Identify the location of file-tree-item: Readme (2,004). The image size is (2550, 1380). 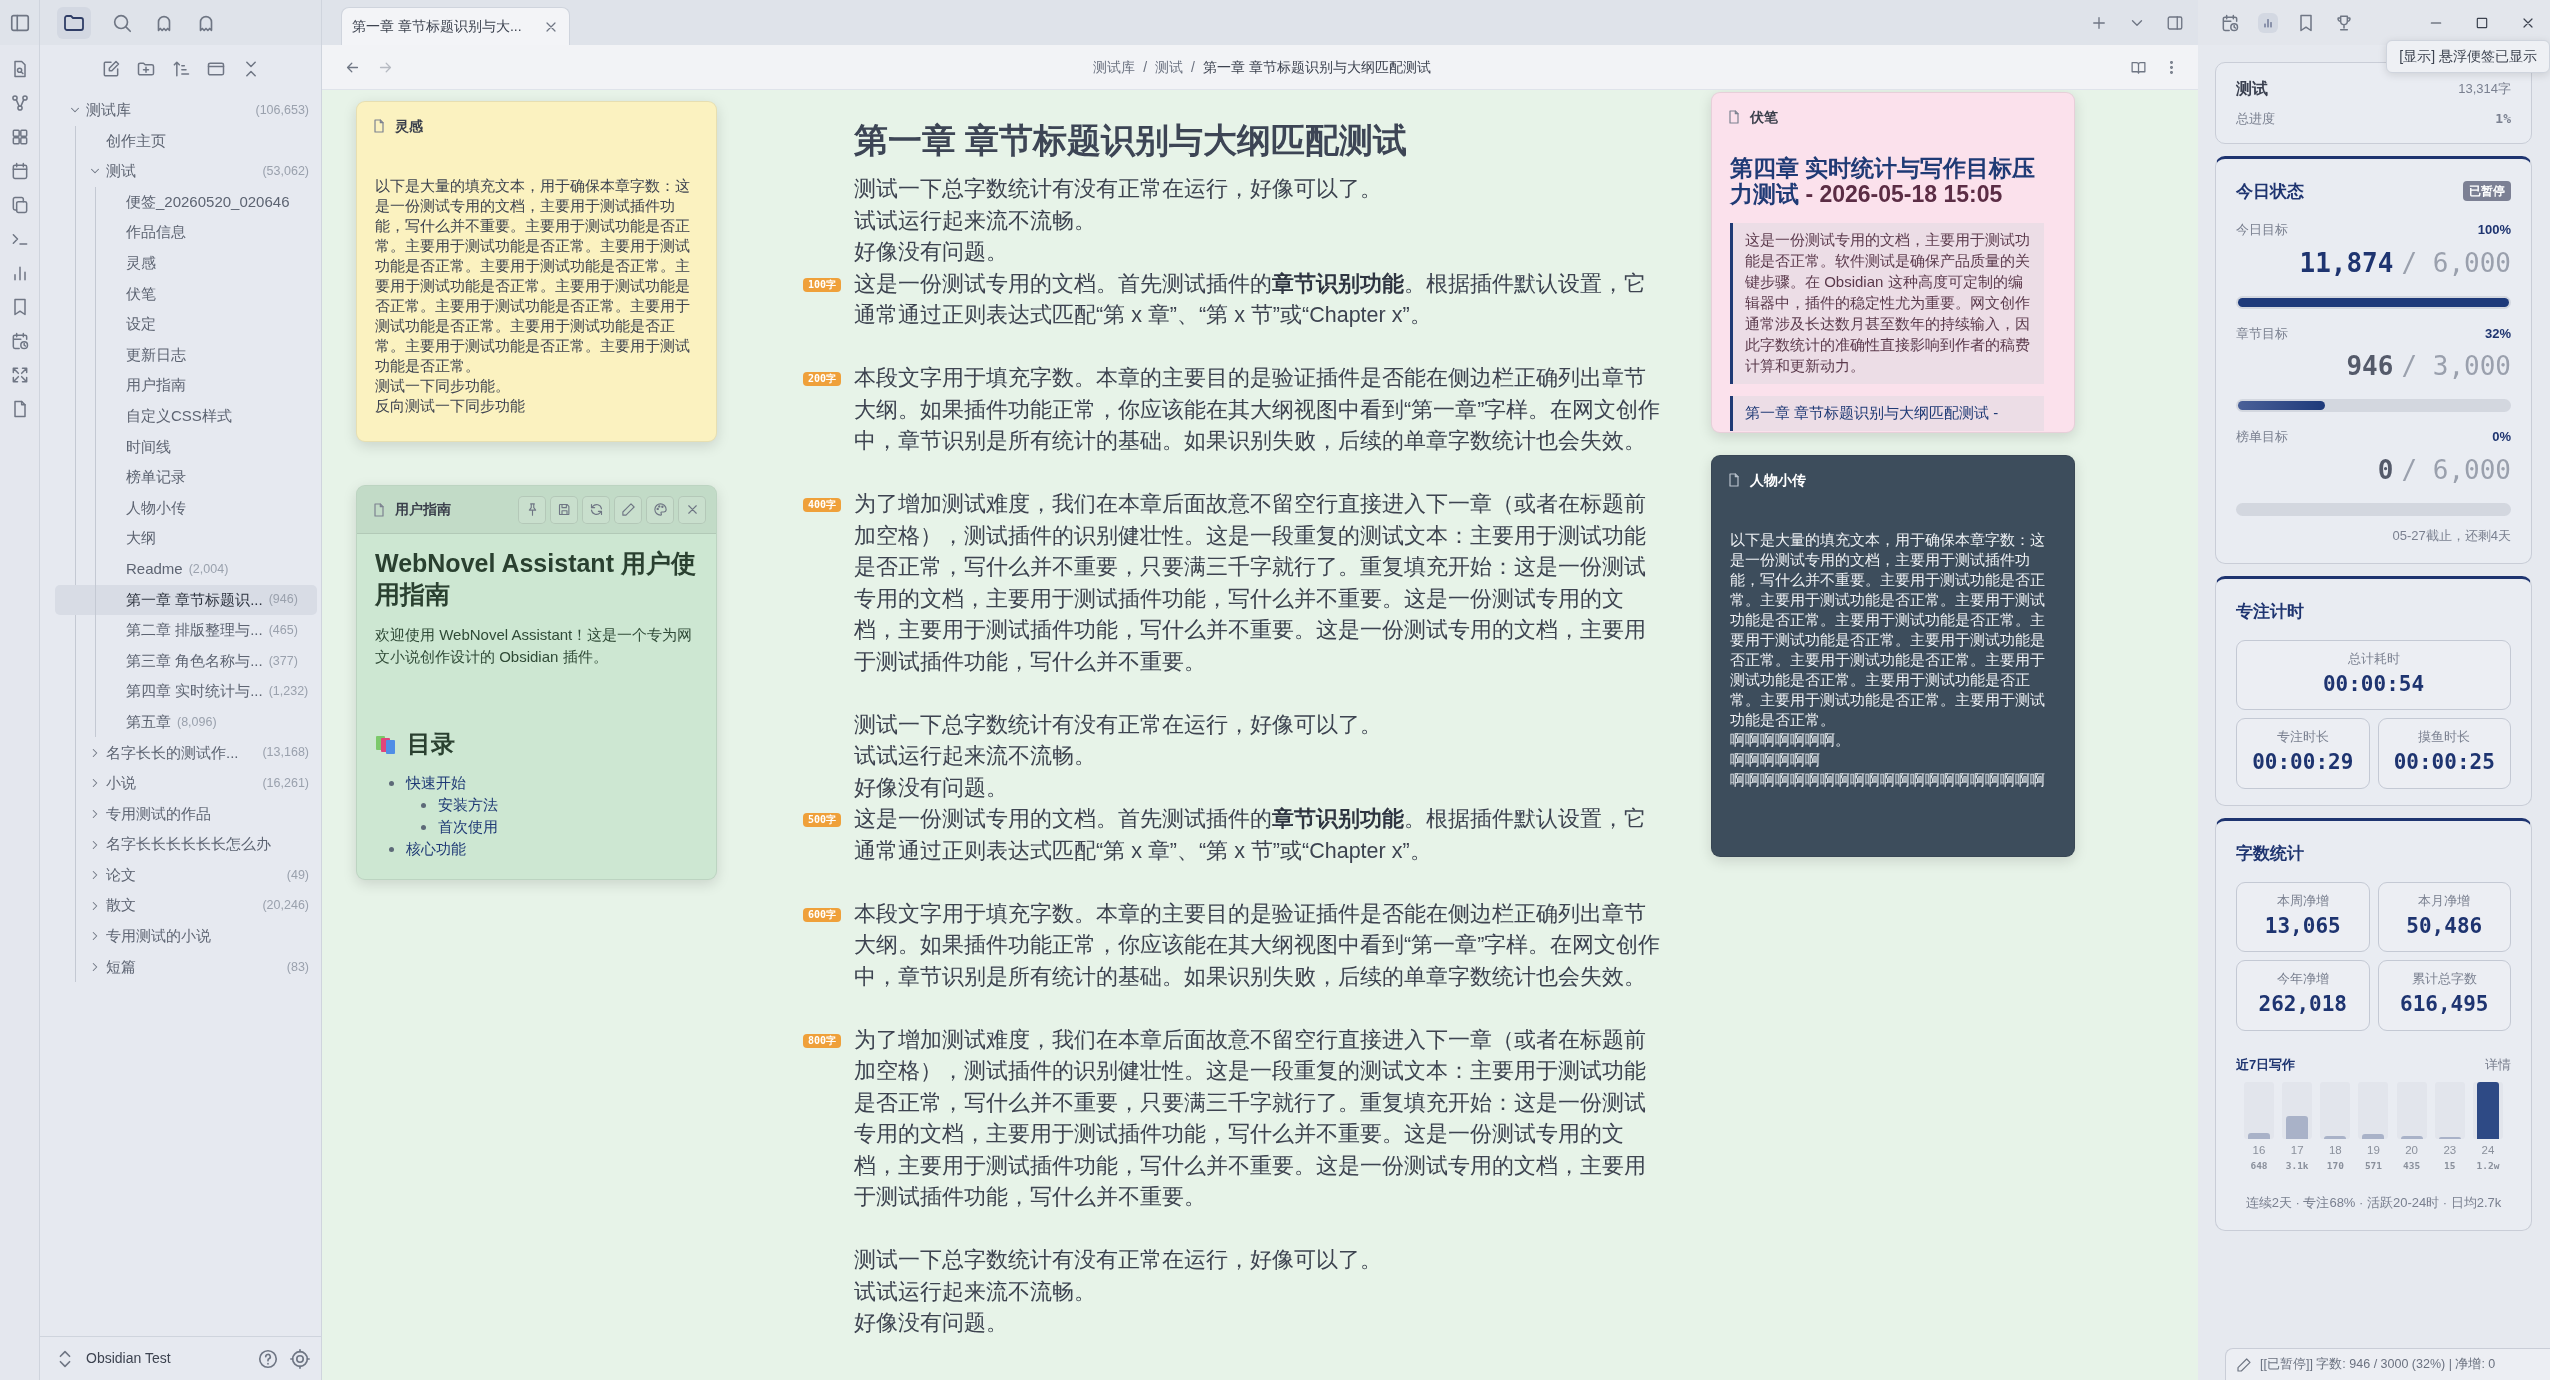
(186, 569).